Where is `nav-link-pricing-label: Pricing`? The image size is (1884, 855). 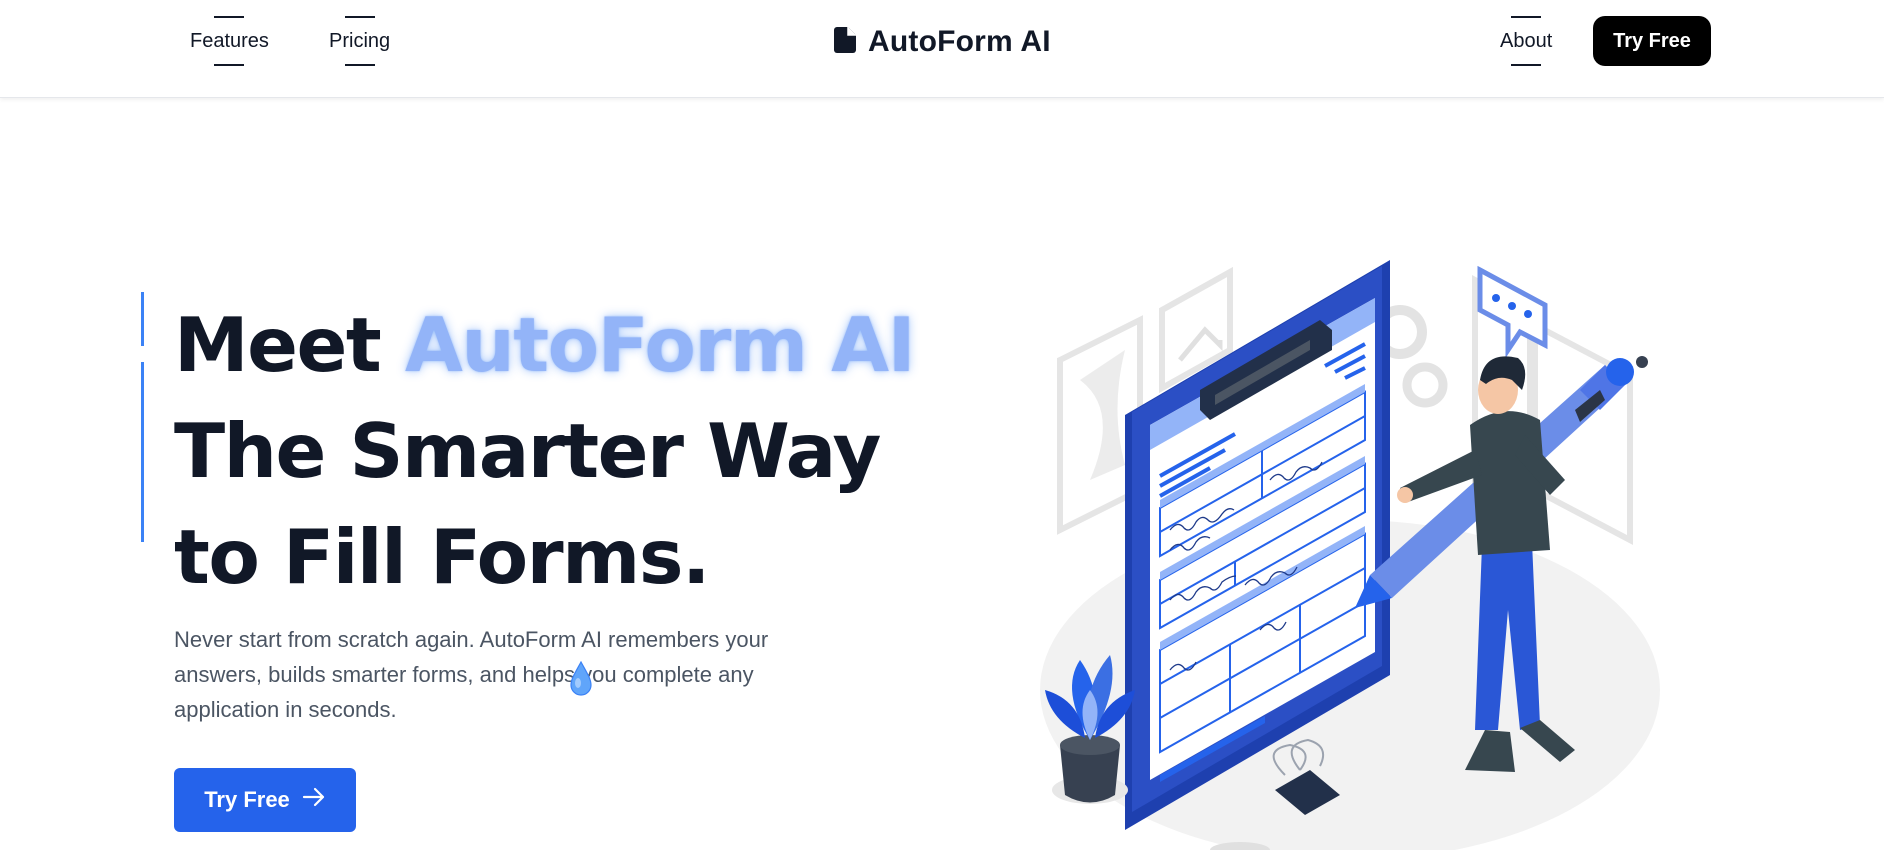 nav-link-pricing-label: Pricing is located at coordinates (360, 41).